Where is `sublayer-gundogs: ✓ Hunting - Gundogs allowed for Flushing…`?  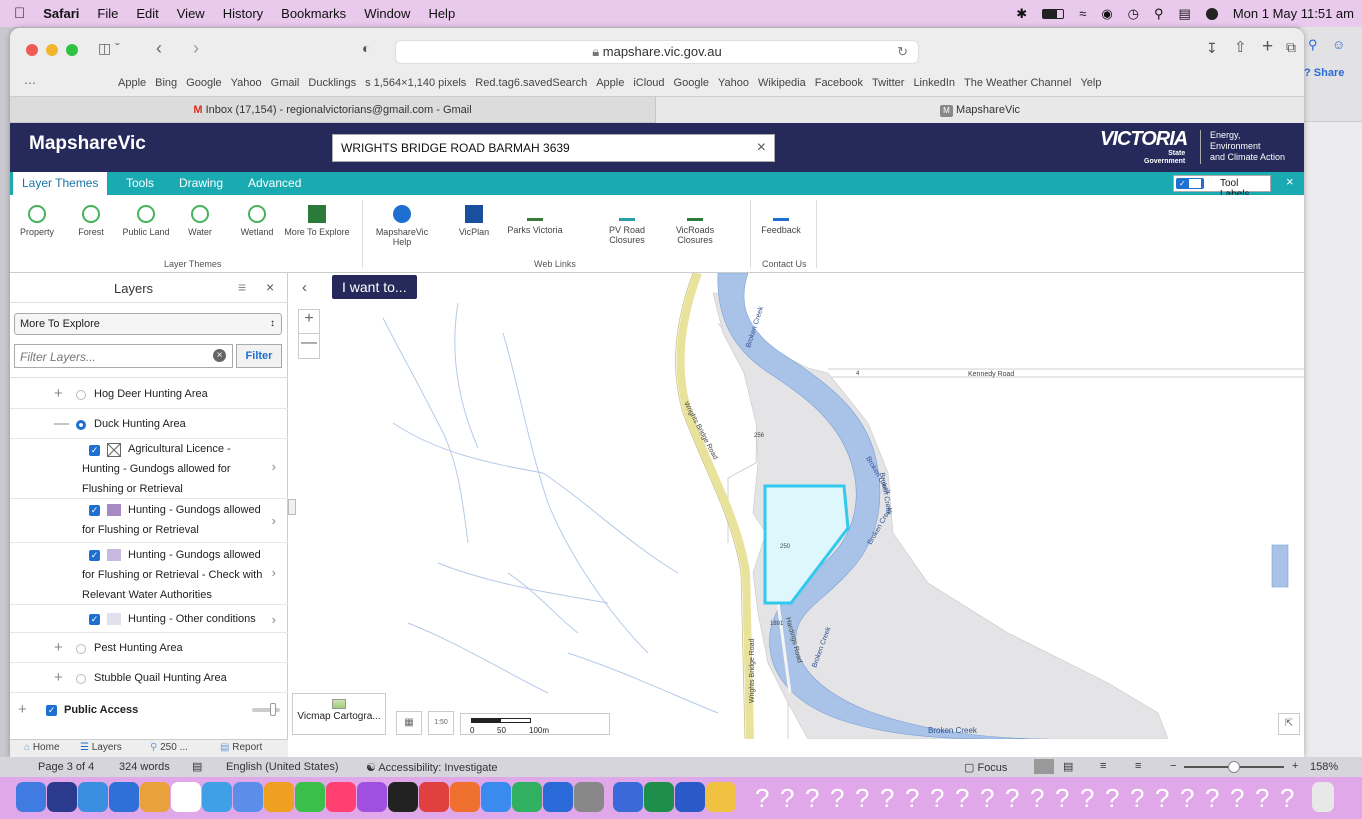
sublayer-gundogs: ✓ Hunting - Gundogs allowed for Flushing… is located at coordinates (149, 521).